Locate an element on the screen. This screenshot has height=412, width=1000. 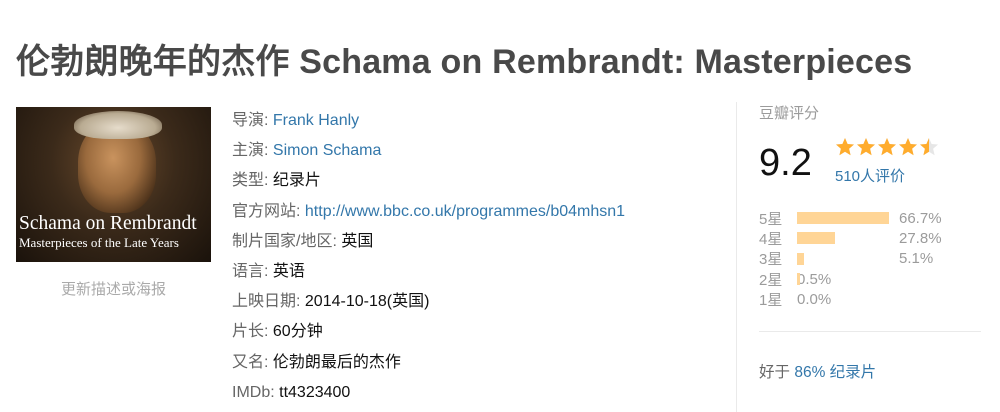
starring-label: 主演: is located at coordinates (250, 151).